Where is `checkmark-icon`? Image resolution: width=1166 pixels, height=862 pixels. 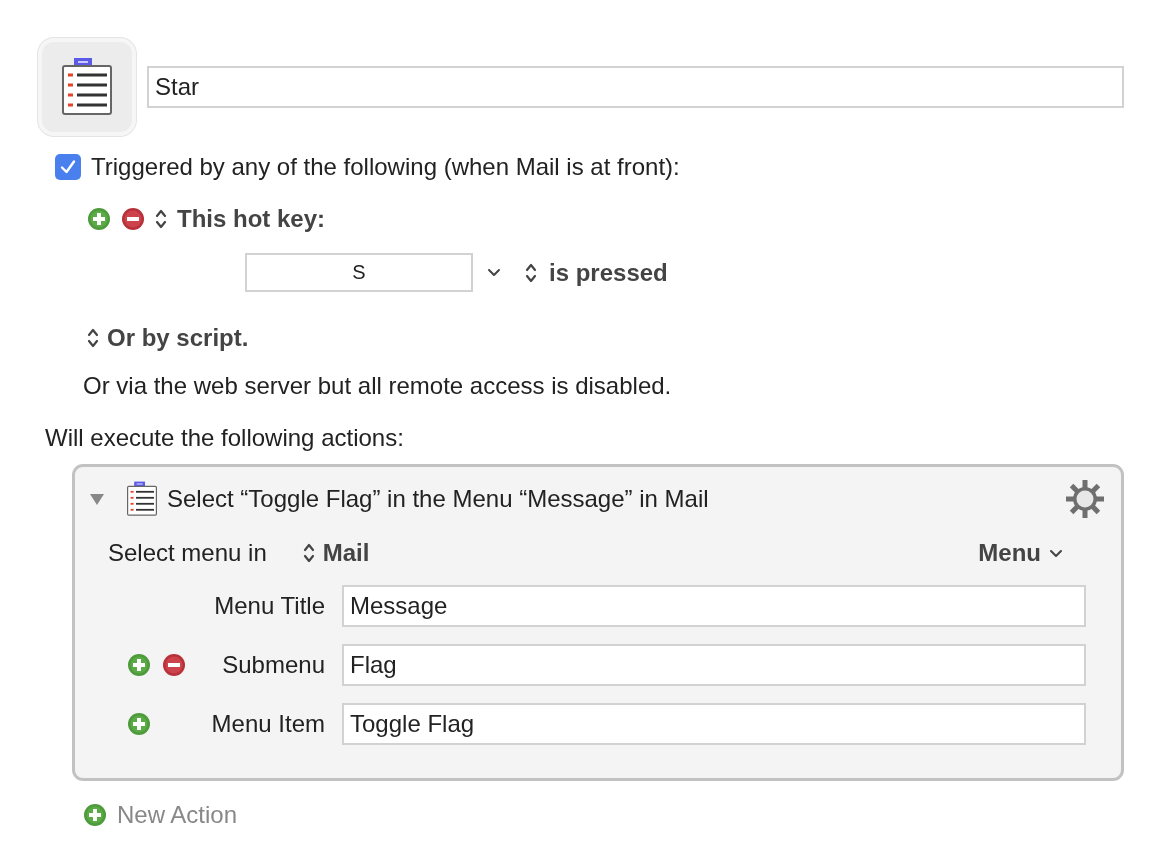 checkmark-icon is located at coordinates (68, 167).